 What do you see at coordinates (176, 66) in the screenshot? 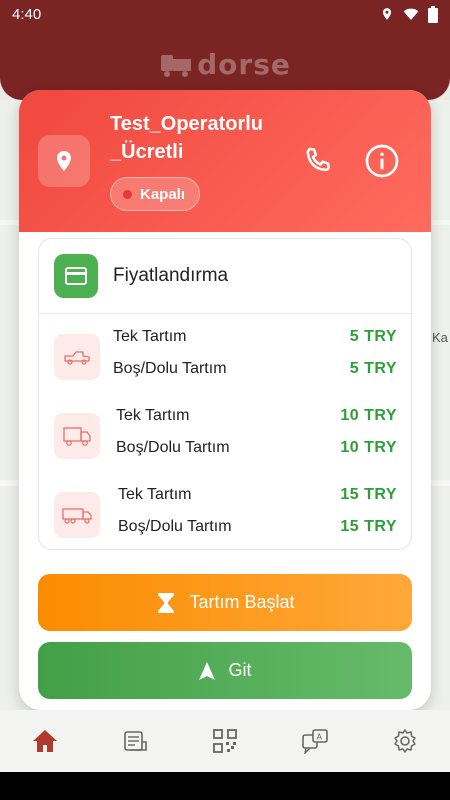
I see `truck-logo-icon` at bounding box center [176, 66].